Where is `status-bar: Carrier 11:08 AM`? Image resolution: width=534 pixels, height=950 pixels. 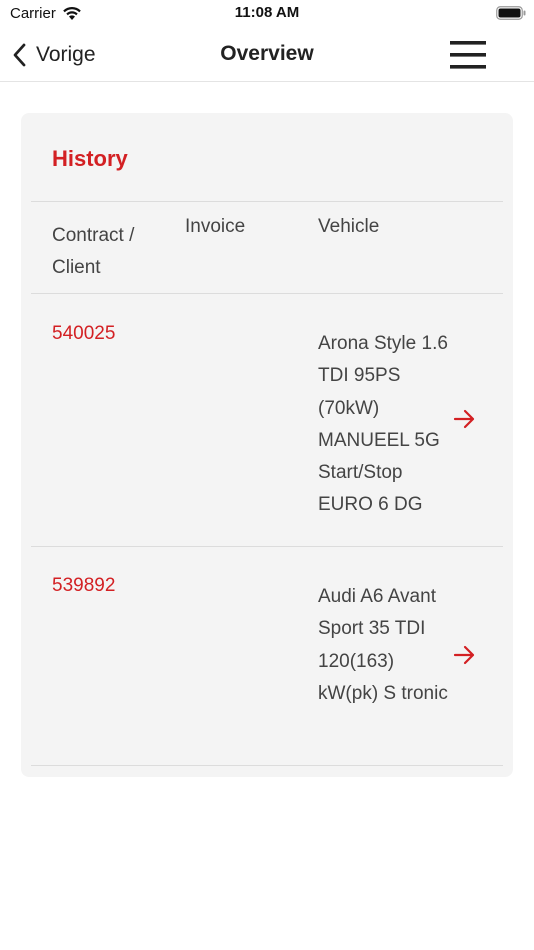
status-bar: Carrier 11:08 AM is located at coordinates (267, 15).